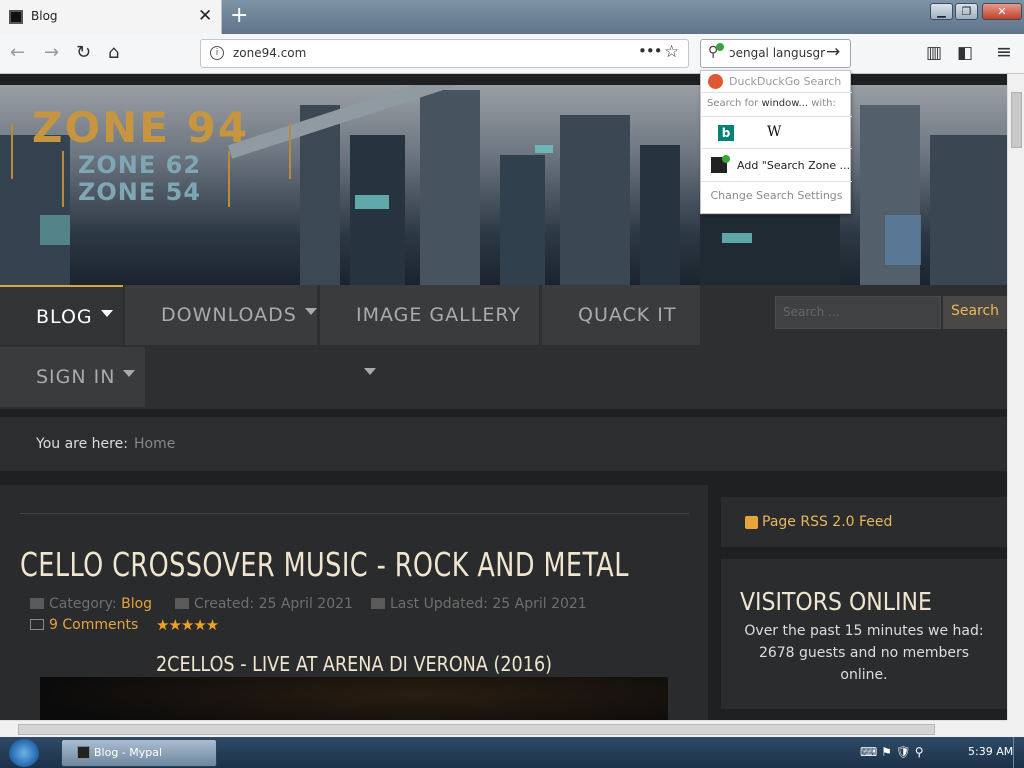 This screenshot has height=768, width=1024. What do you see at coordinates (990, 751) in the screenshot?
I see `clock: 5:39 AM` at bounding box center [990, 751].